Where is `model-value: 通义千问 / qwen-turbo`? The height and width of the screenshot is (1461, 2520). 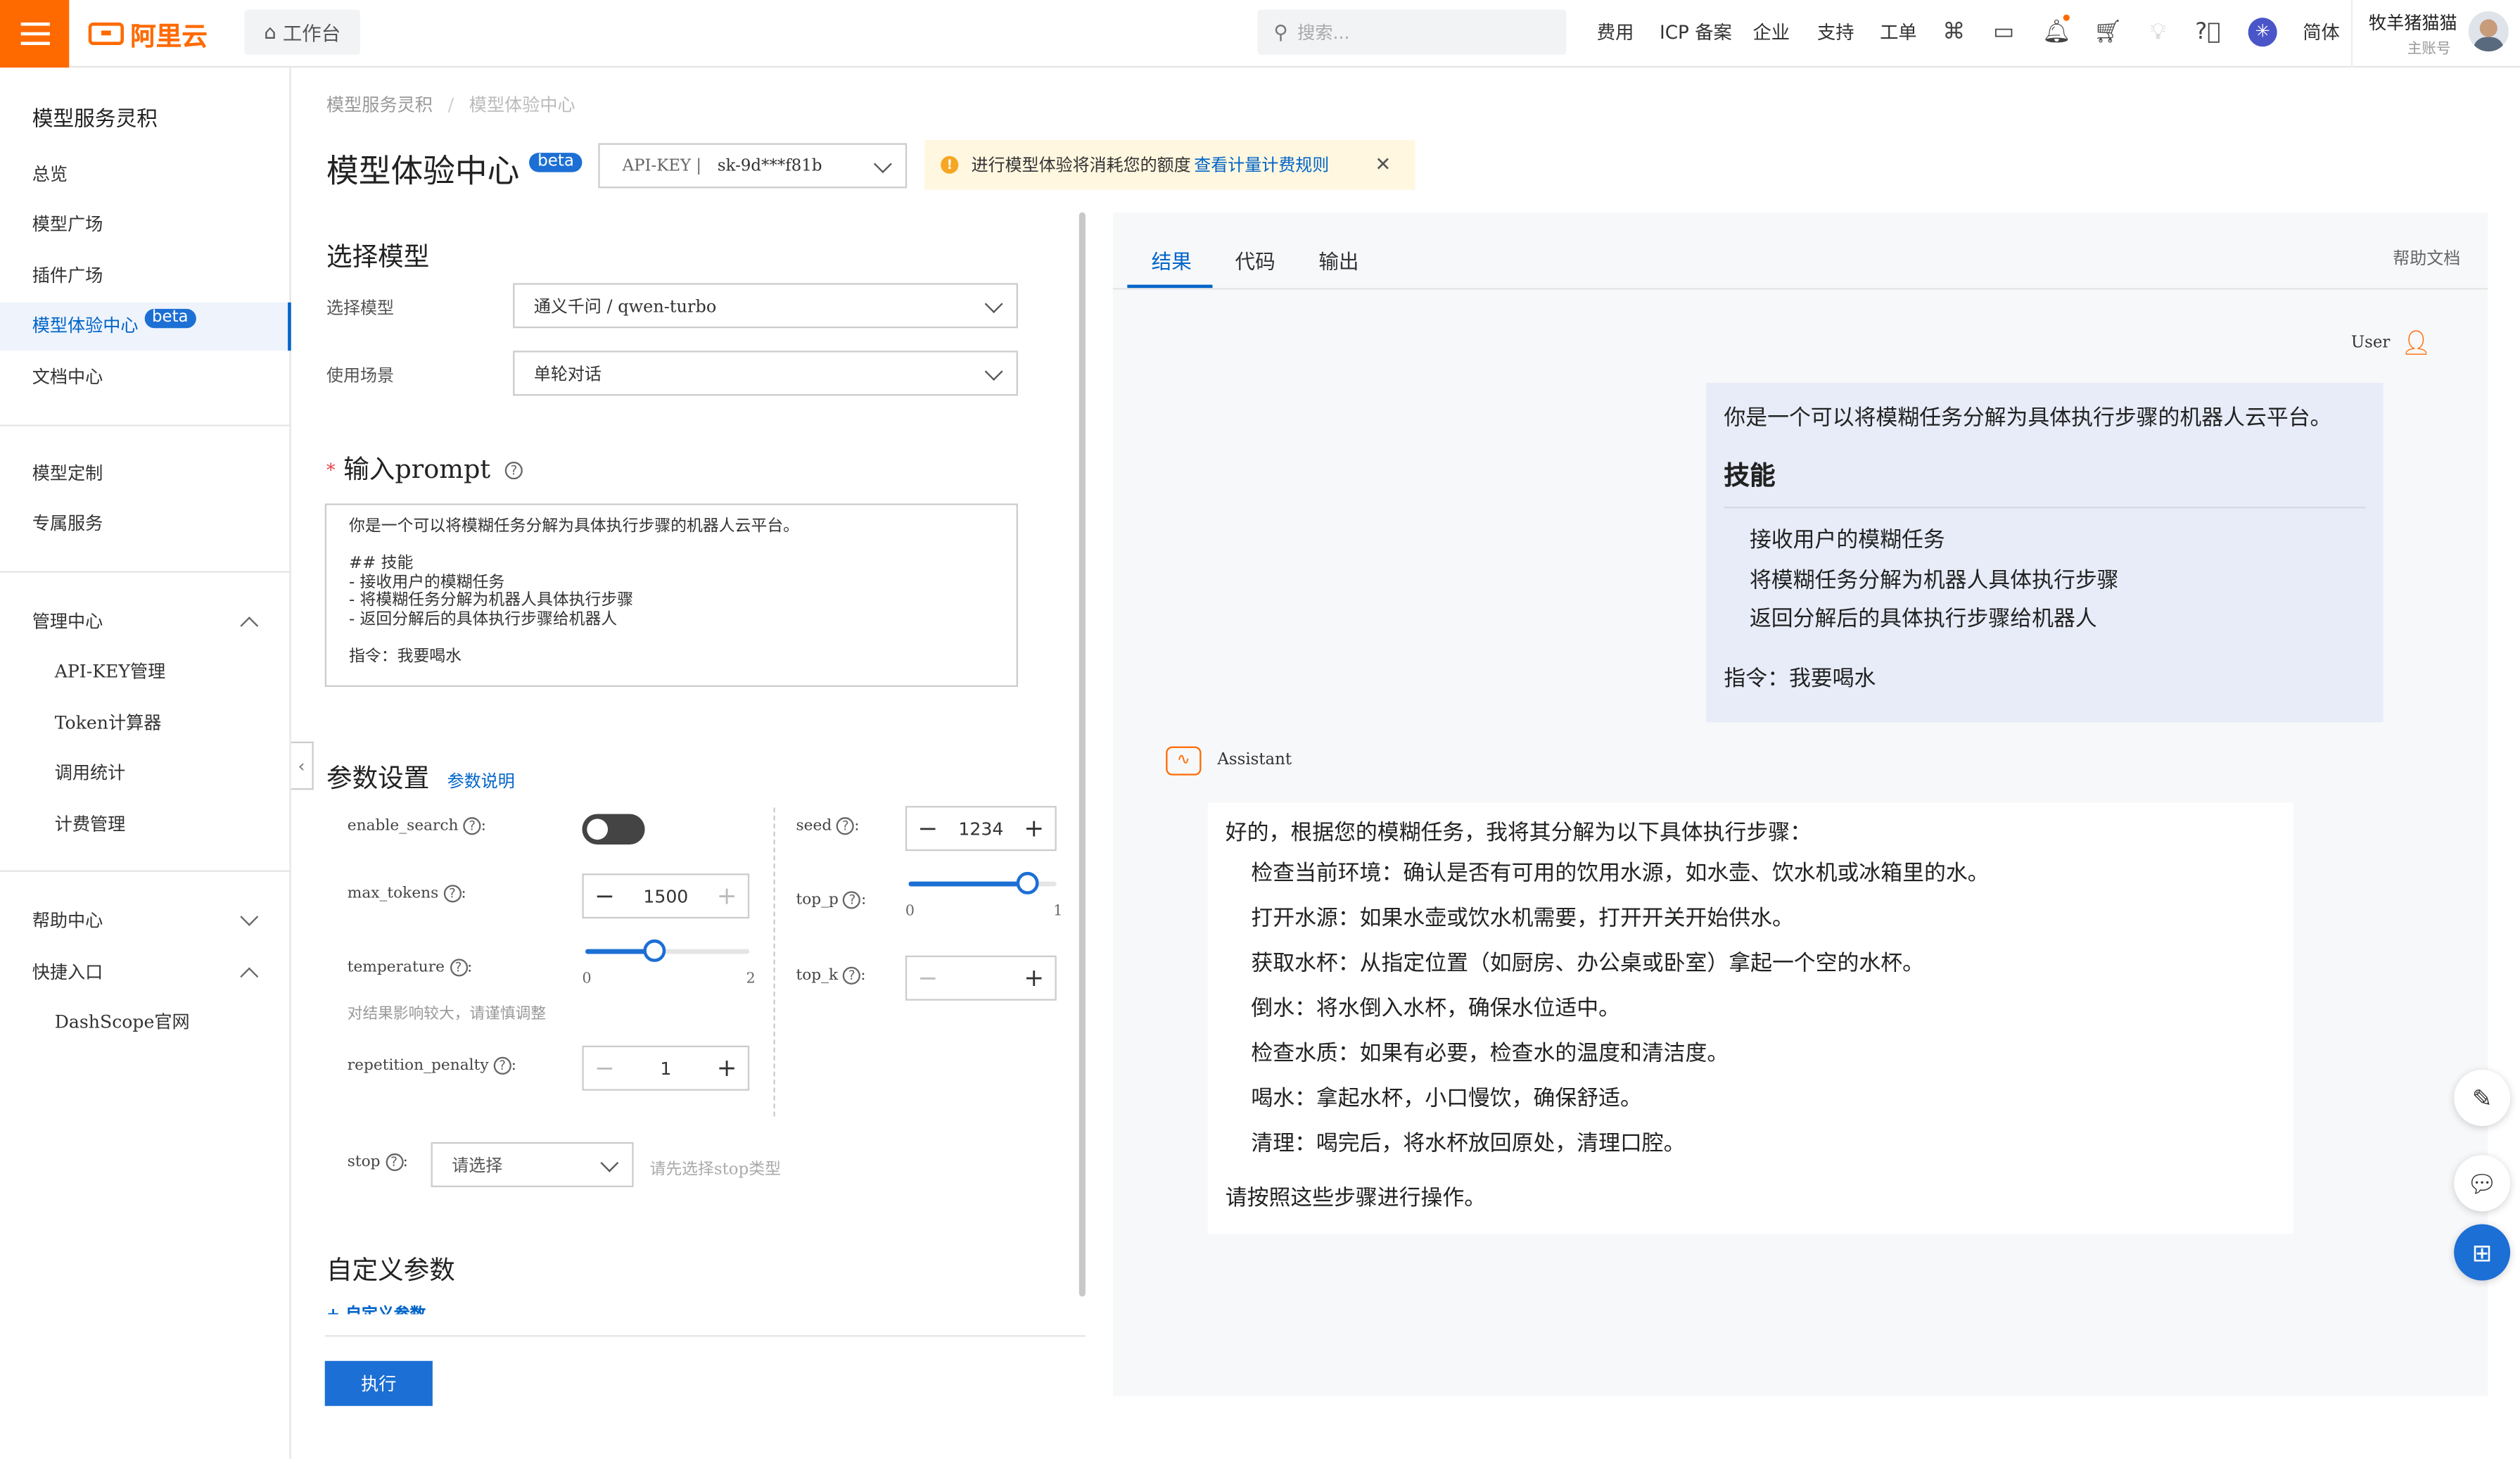 model-value: 通义千问 / qwen-turbo is located at coordinates (625, 306).